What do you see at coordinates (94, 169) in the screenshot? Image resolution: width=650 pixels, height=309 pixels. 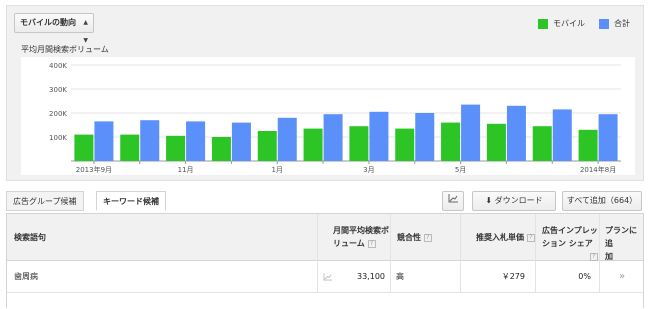 I see `x-tick-label: 2013年9月` at bounding box center [94, 169].